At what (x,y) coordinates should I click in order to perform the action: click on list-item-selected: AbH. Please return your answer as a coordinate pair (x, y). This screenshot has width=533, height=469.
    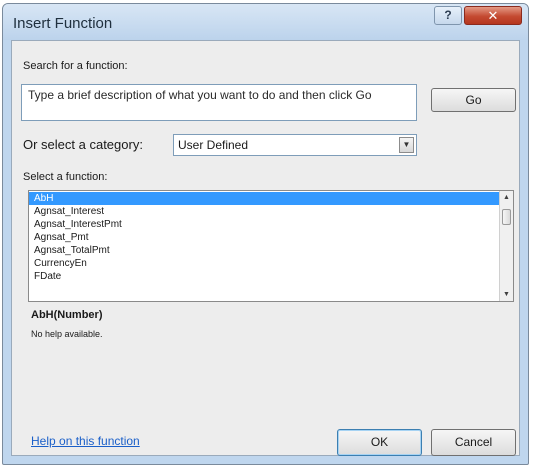
    Looking at the image, I should click on (264, 198).